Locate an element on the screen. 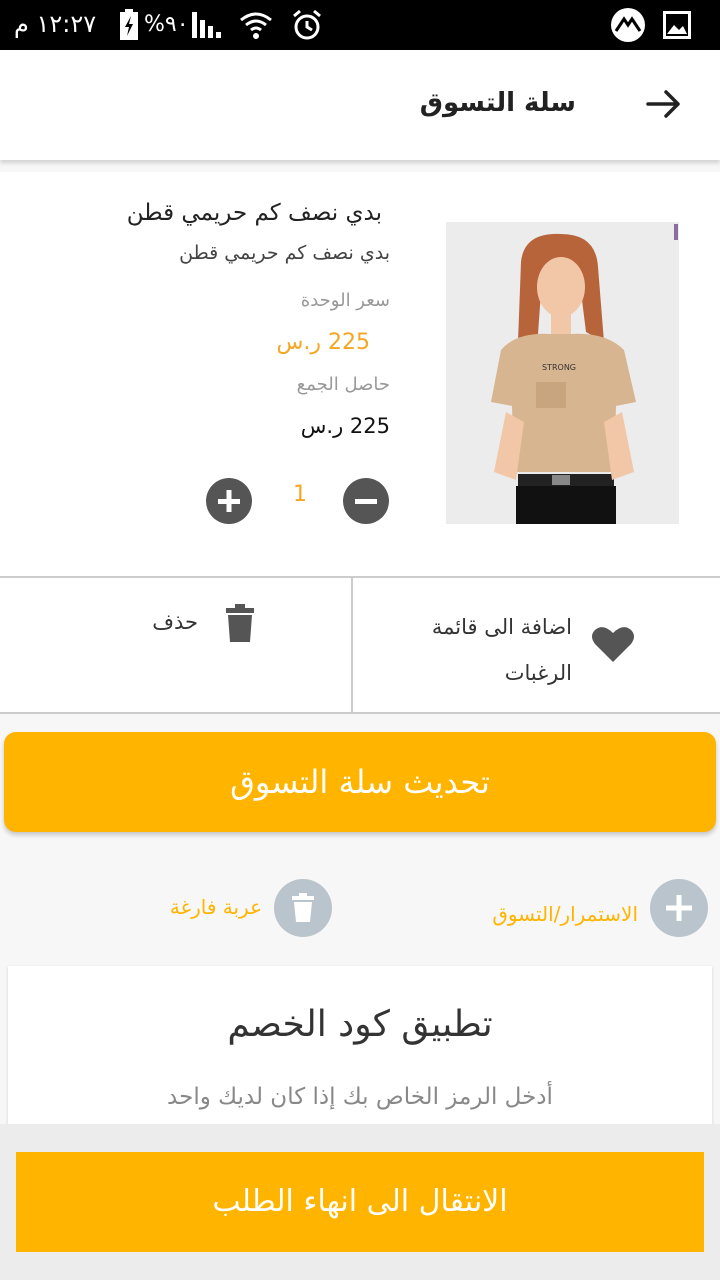 This screenshot has height=1280, width=720. unit-price-label: سعر الوحدة is located at coordinates (345, 300).